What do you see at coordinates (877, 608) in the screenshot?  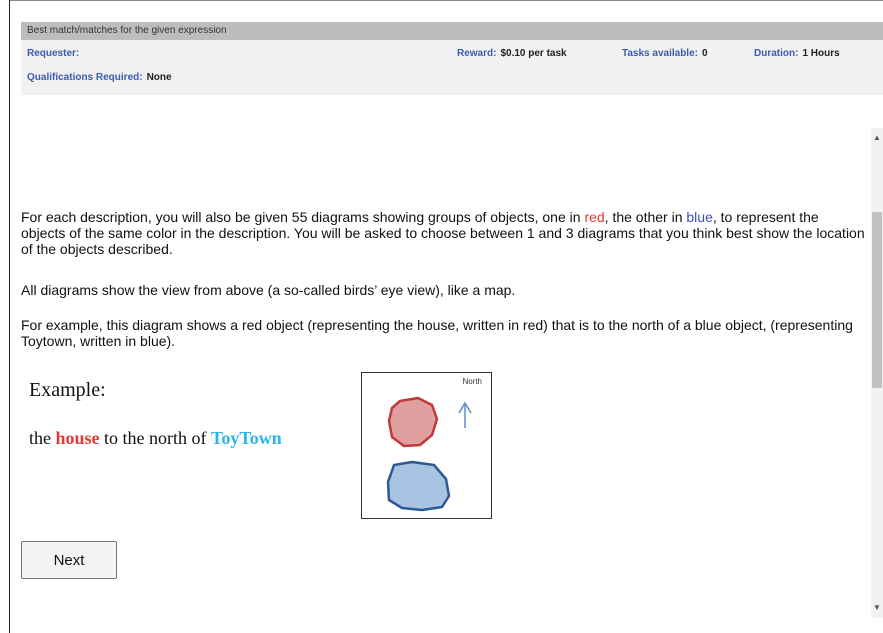 I see `triangle-down-icon: ▼` at bounding box center [877, 608].